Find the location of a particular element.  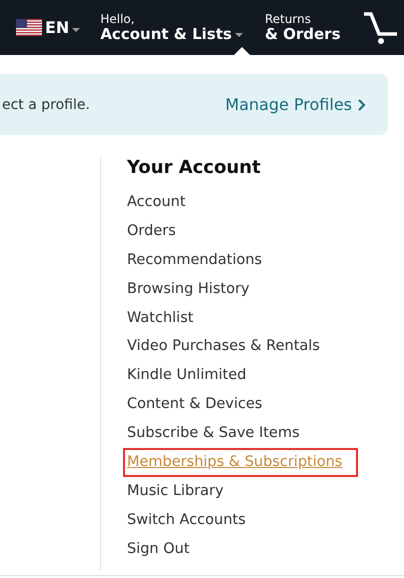

menu-item: Browsing History is located at coordinates (194, 289).